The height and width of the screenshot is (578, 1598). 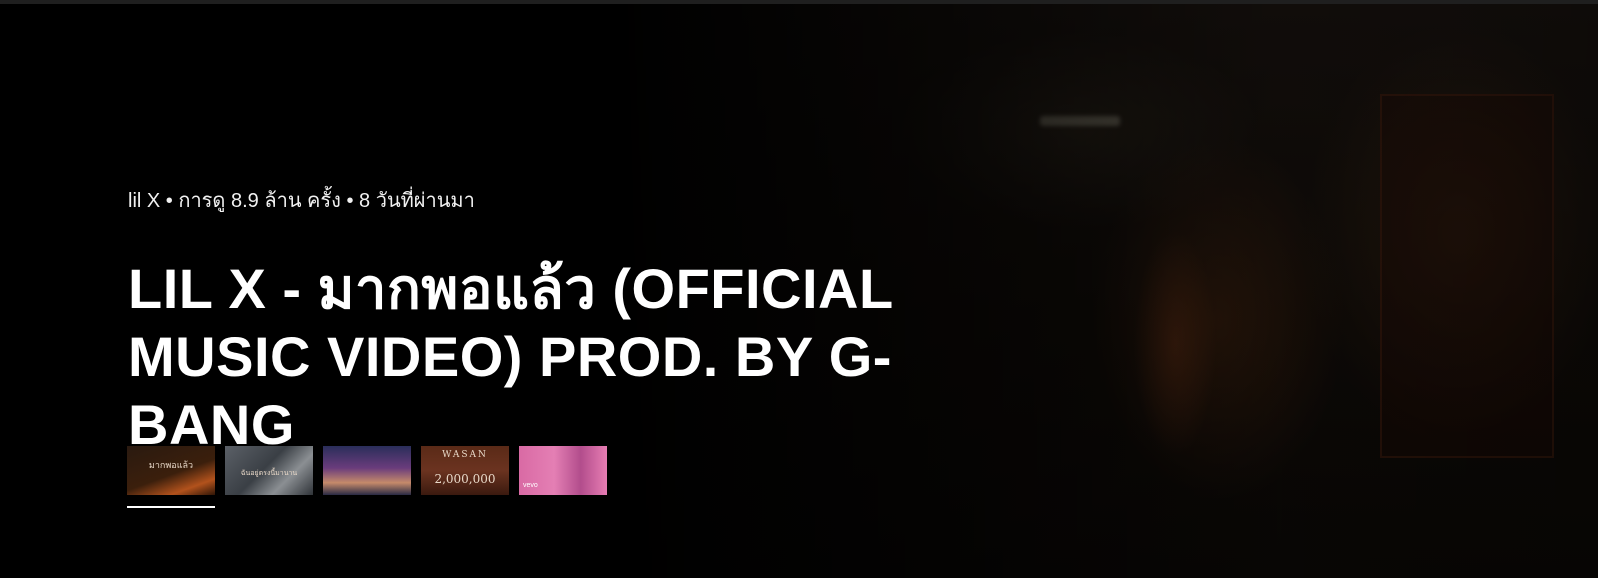 I want to click on thumbnail-image: vevo, so click(x=563, y=470).